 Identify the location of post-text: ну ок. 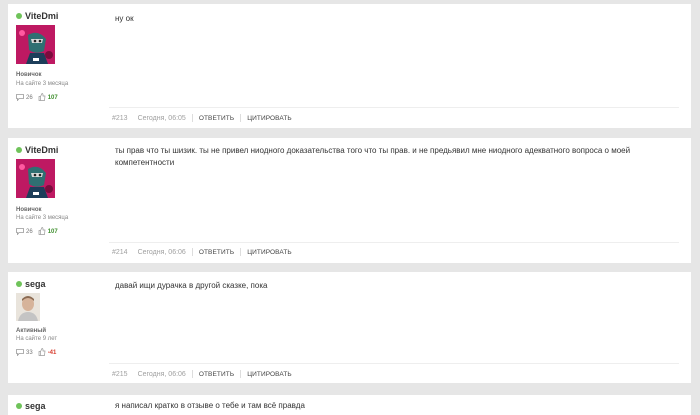
(124, 18).